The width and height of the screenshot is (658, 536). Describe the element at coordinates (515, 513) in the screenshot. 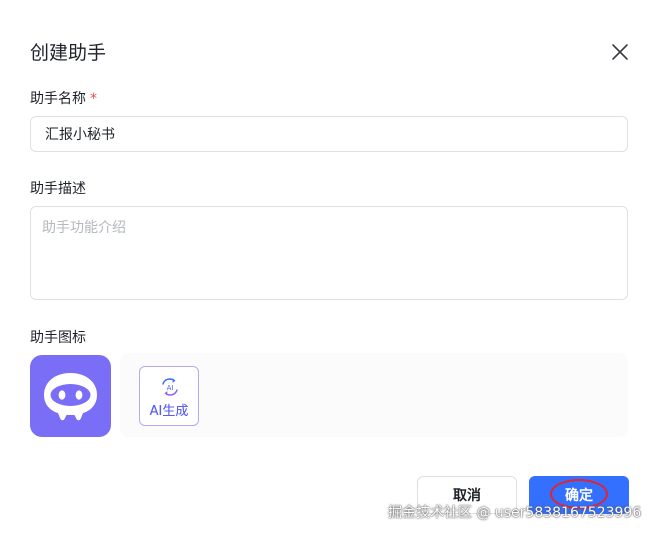

I see `watermark: 掘金技术社区 @ user5838167523996` at that location.